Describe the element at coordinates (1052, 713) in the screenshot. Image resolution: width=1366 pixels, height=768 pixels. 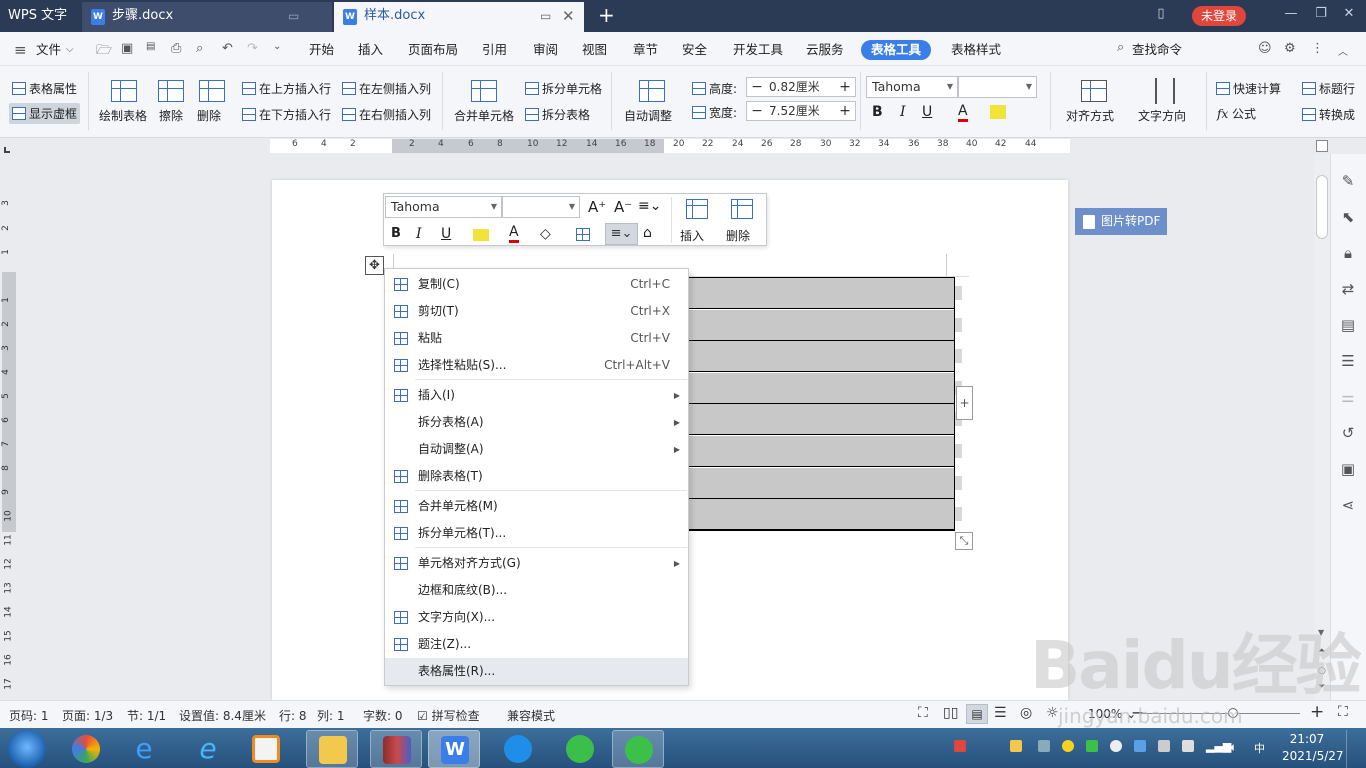
I see `eye-protect-icon: ☼` at that location.